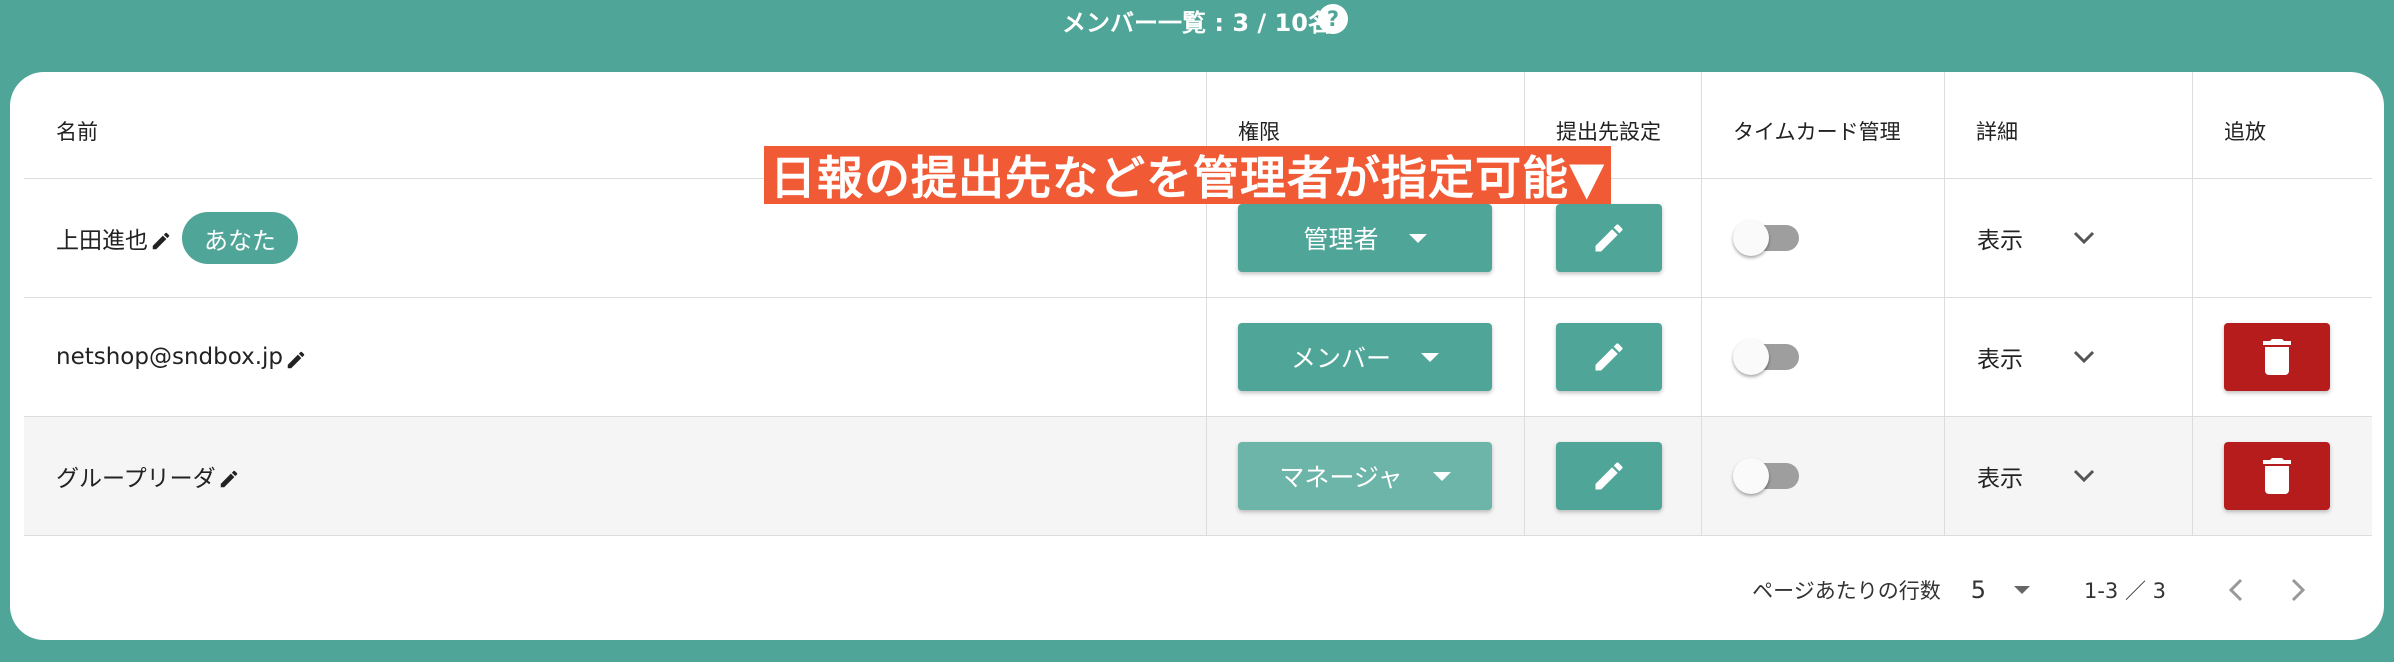  I want to click on page-range-text: 1-3 ／ 3, so click(2124, 591).